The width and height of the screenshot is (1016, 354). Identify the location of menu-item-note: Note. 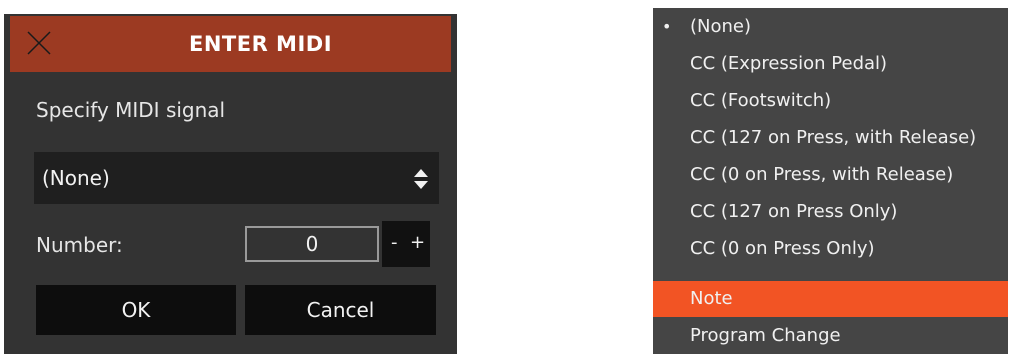
(830, 299).